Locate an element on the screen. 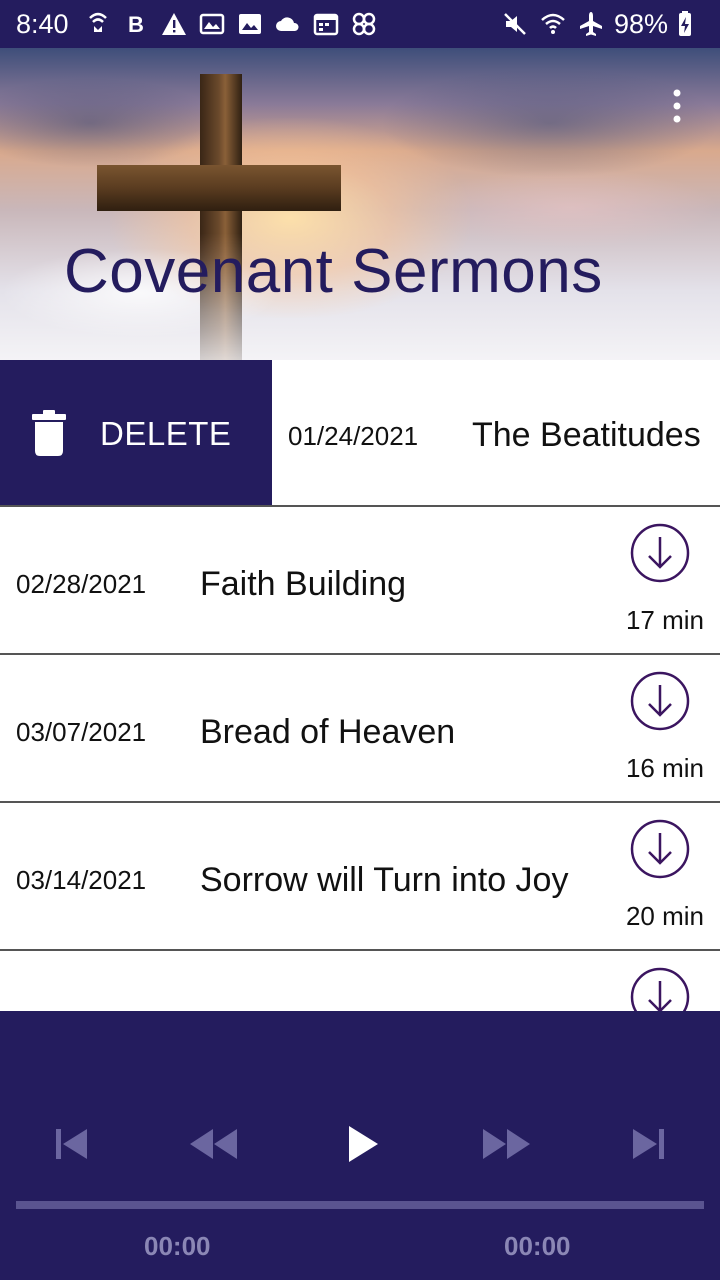 The height and width of the screenshot is (1280, 720). fast-forward-button is located at coordinates (506, 1144).